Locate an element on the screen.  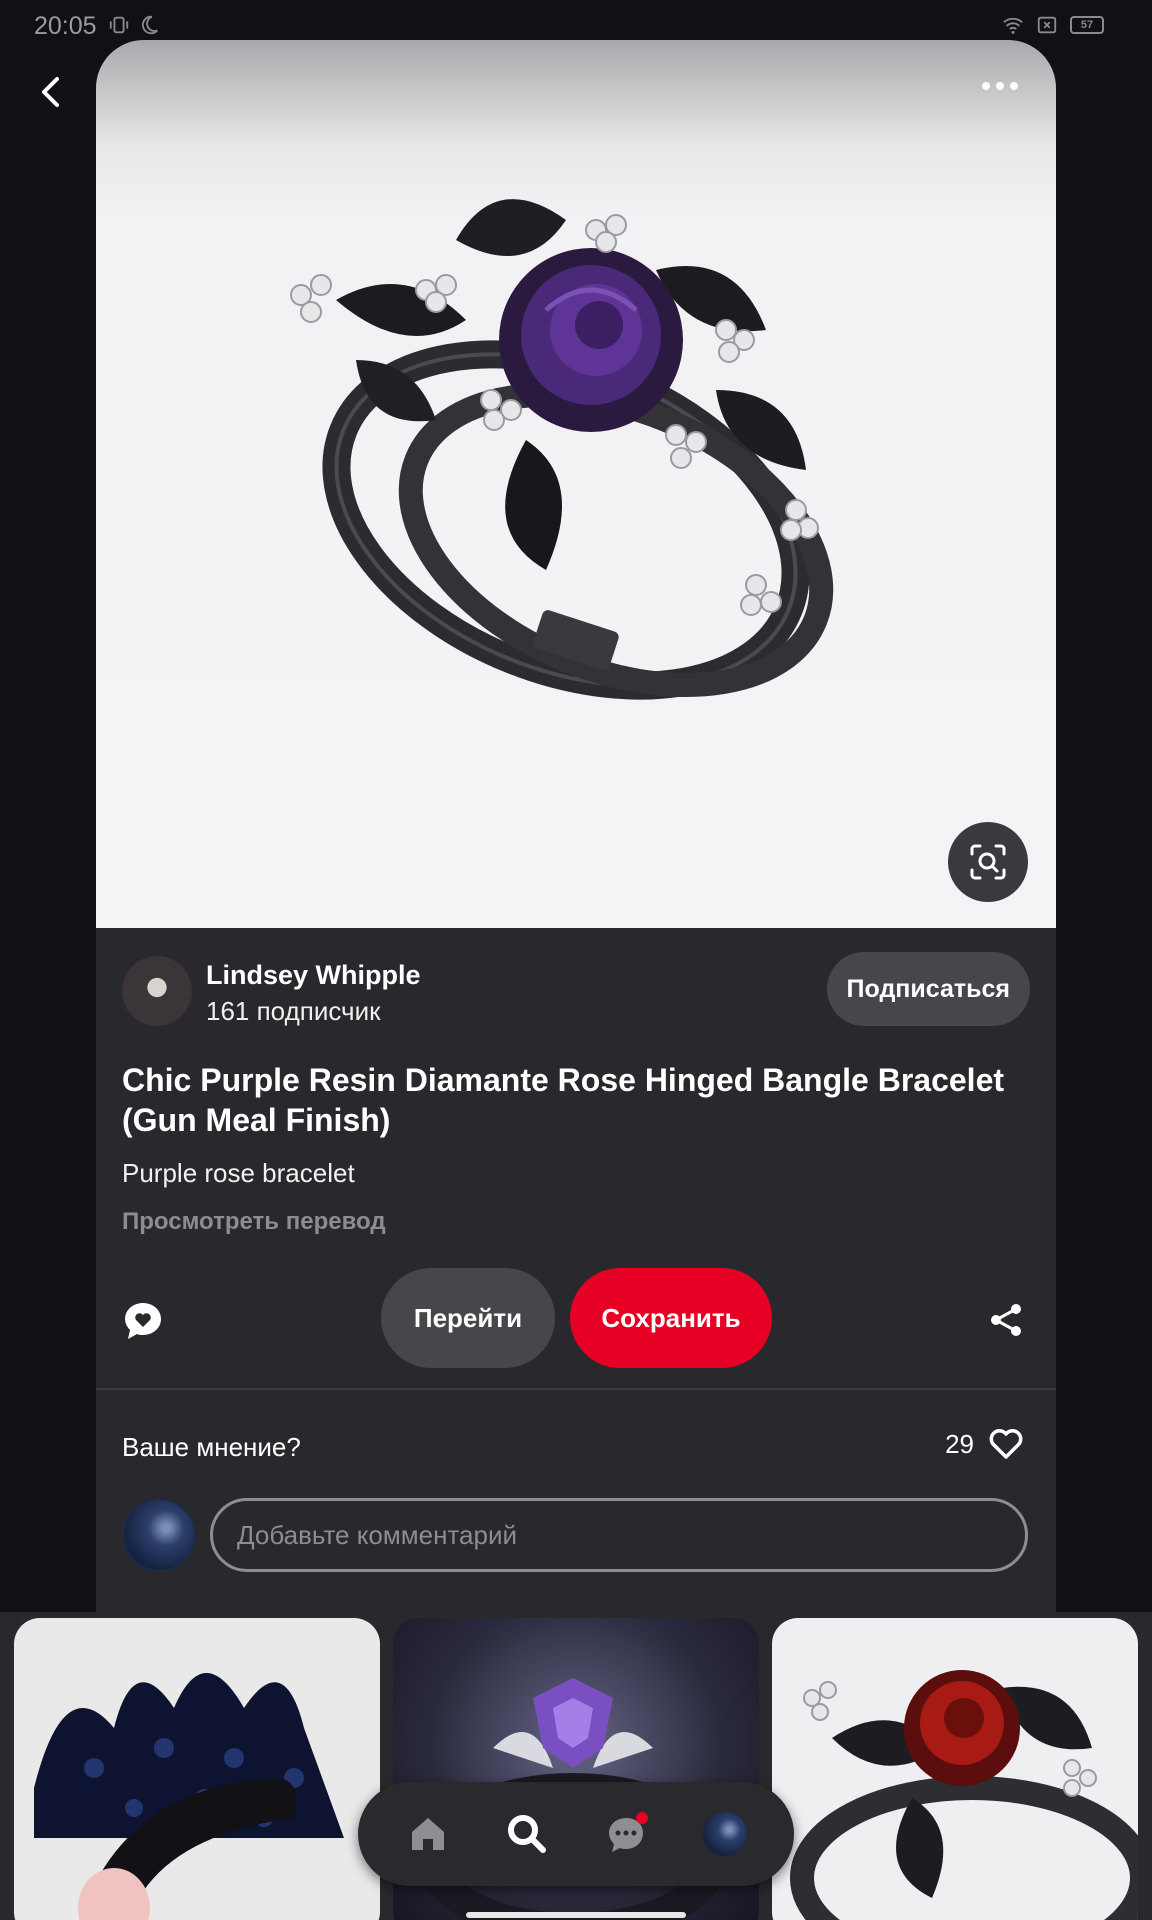
nav-profile is located at coordinates (725, 1834).